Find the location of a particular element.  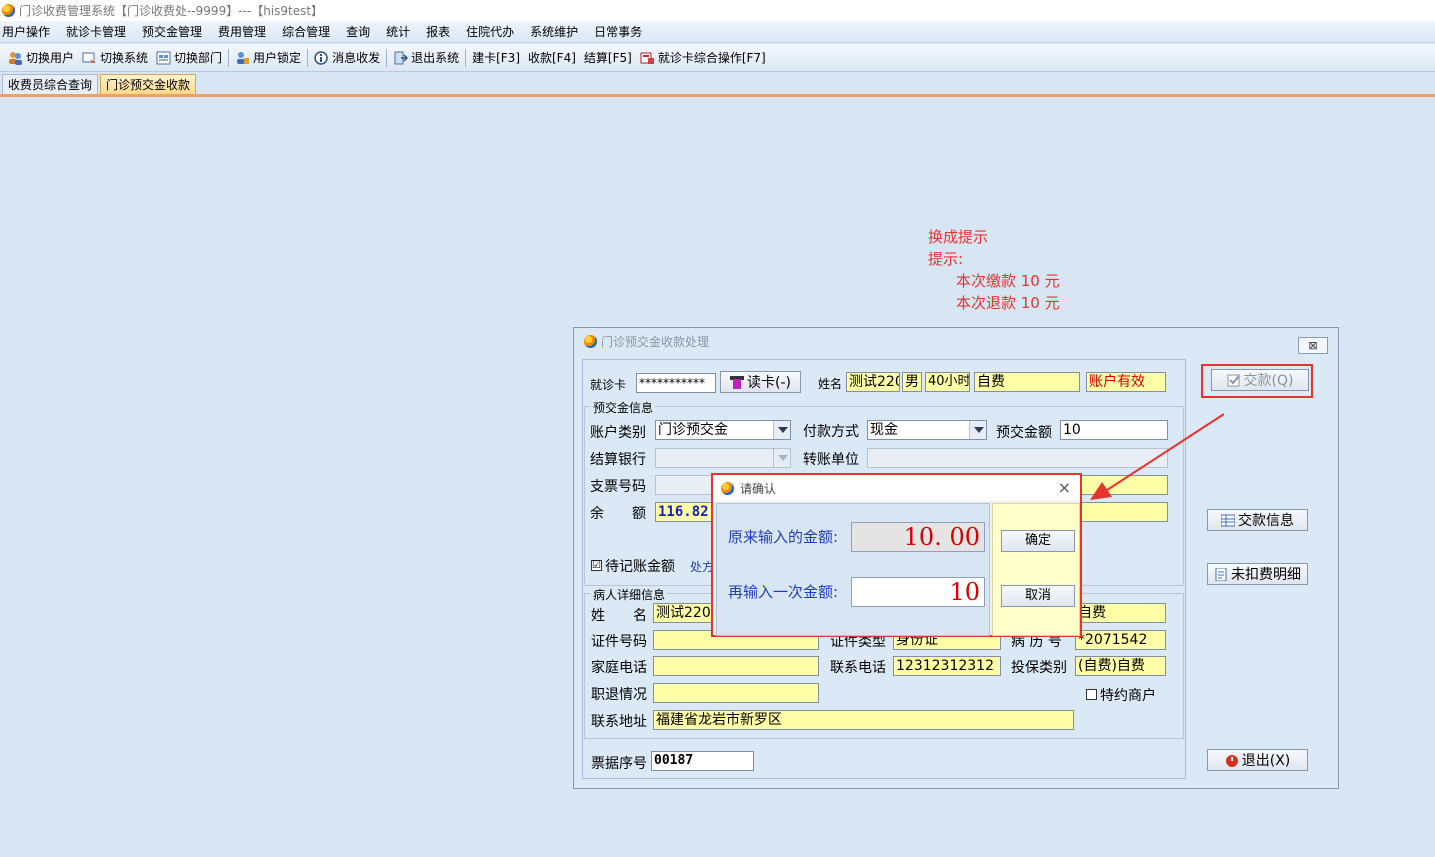

window-logo-icon is located at coordinates (590, 341).